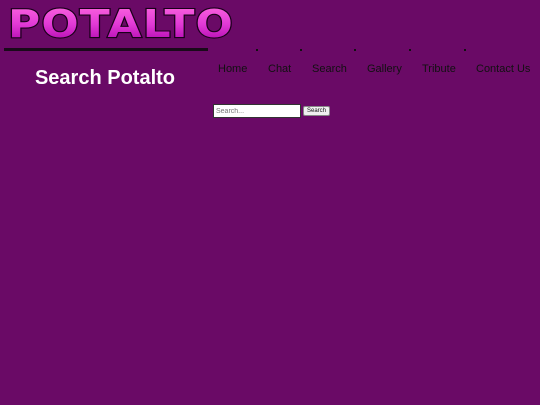 The height and width of the screenshot is (405, 540). I want to click on header-divider, so click(106, 49).